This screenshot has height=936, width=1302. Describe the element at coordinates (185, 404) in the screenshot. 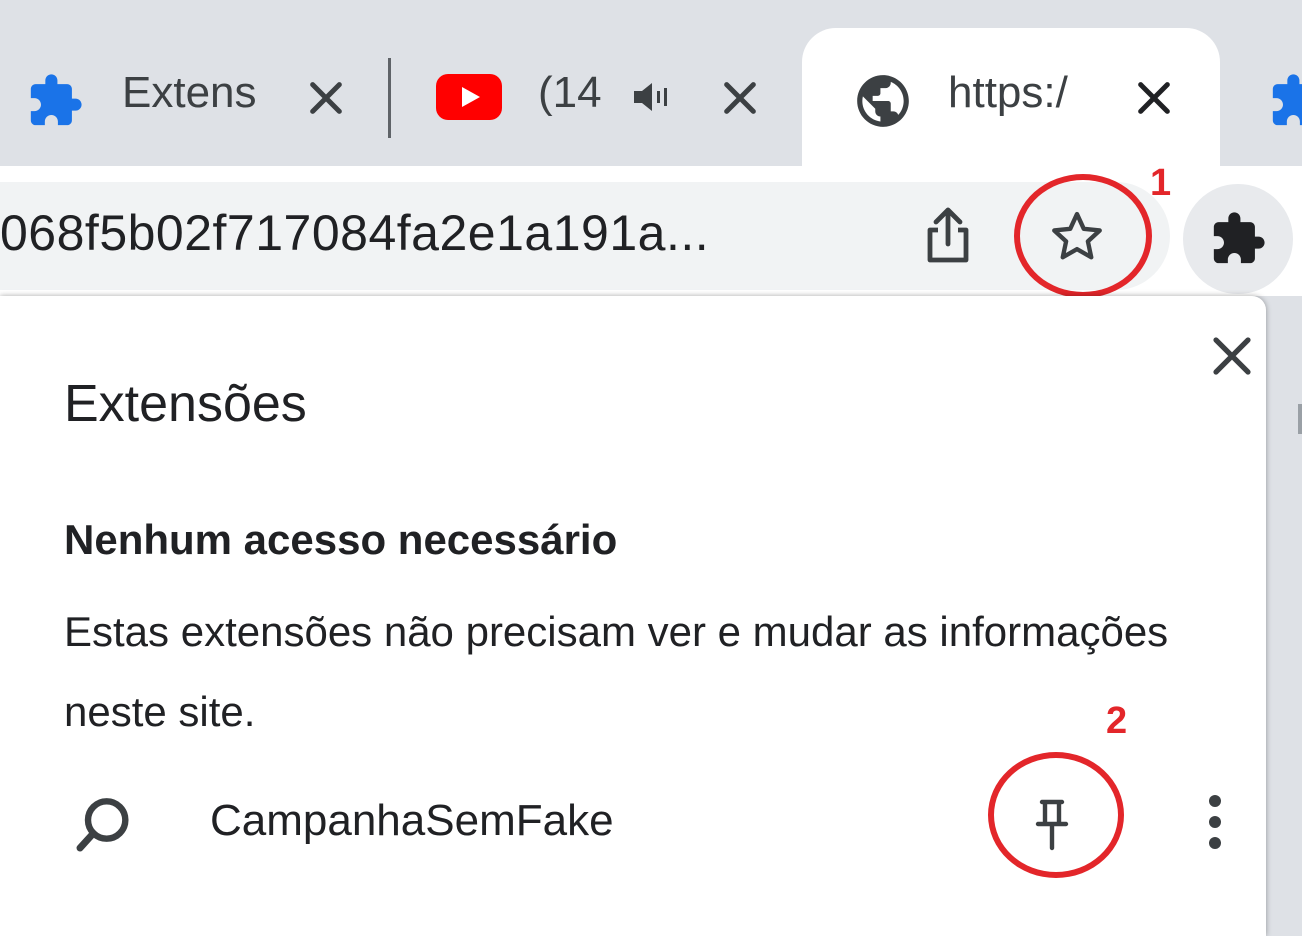

I see `popup-title: Extensões` at that location.